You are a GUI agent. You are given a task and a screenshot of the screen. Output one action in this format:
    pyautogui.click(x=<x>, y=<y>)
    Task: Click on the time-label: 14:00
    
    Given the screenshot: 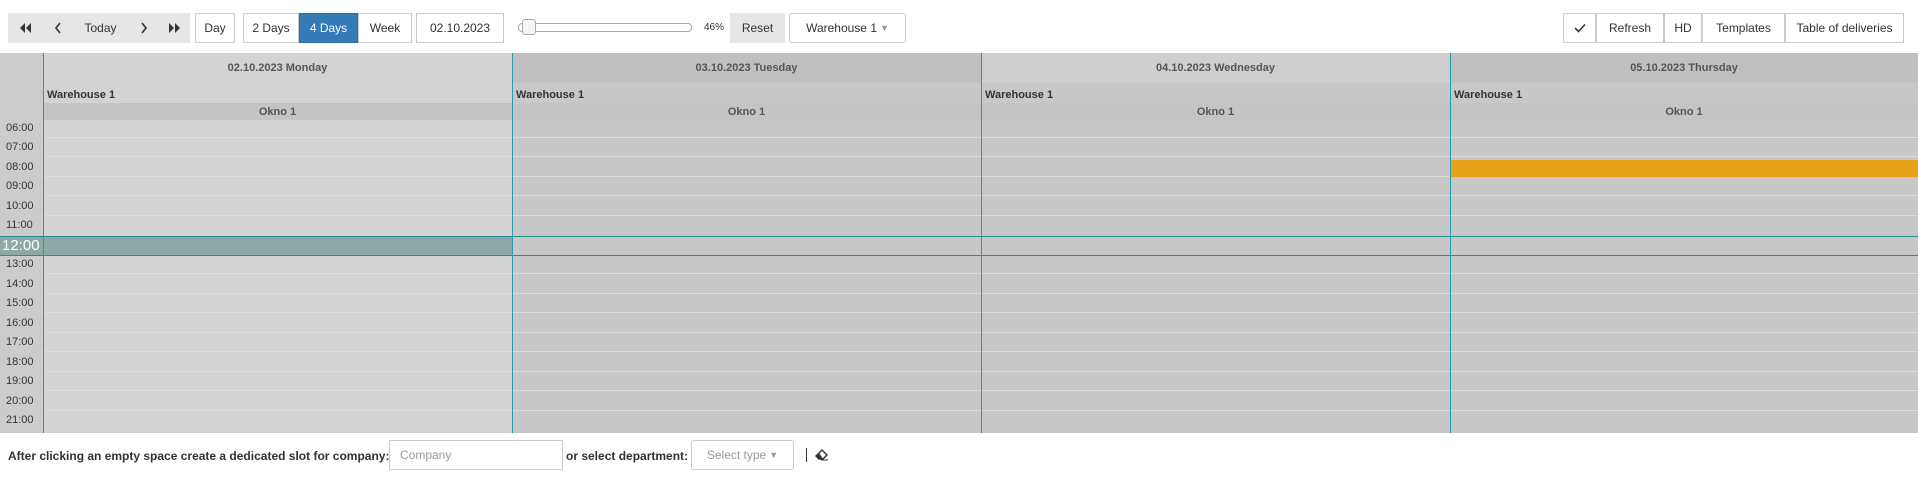 What is the action you would take?
    pyautogui.click(x=20, y=284)
    